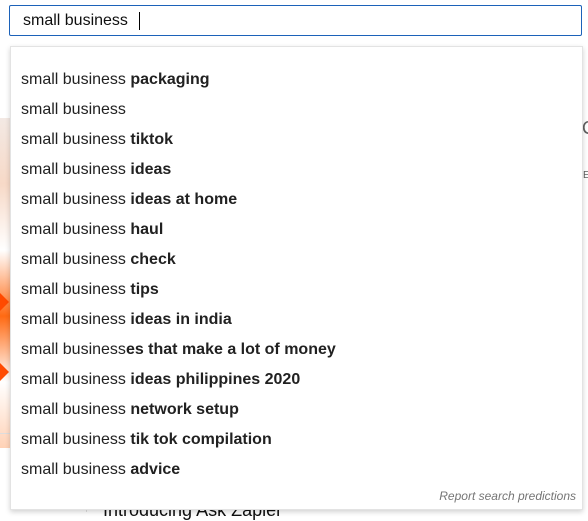  I want to click on suggestion-item: small business ideas philippines 2020, so click(296, 380).